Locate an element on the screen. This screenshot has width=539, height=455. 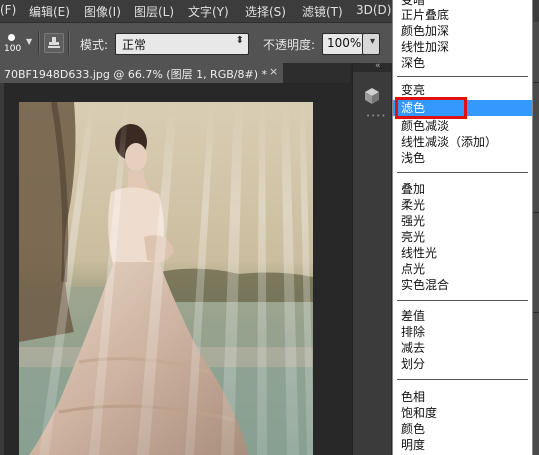
collapse-icon: « is located at coordinates (378, 66).